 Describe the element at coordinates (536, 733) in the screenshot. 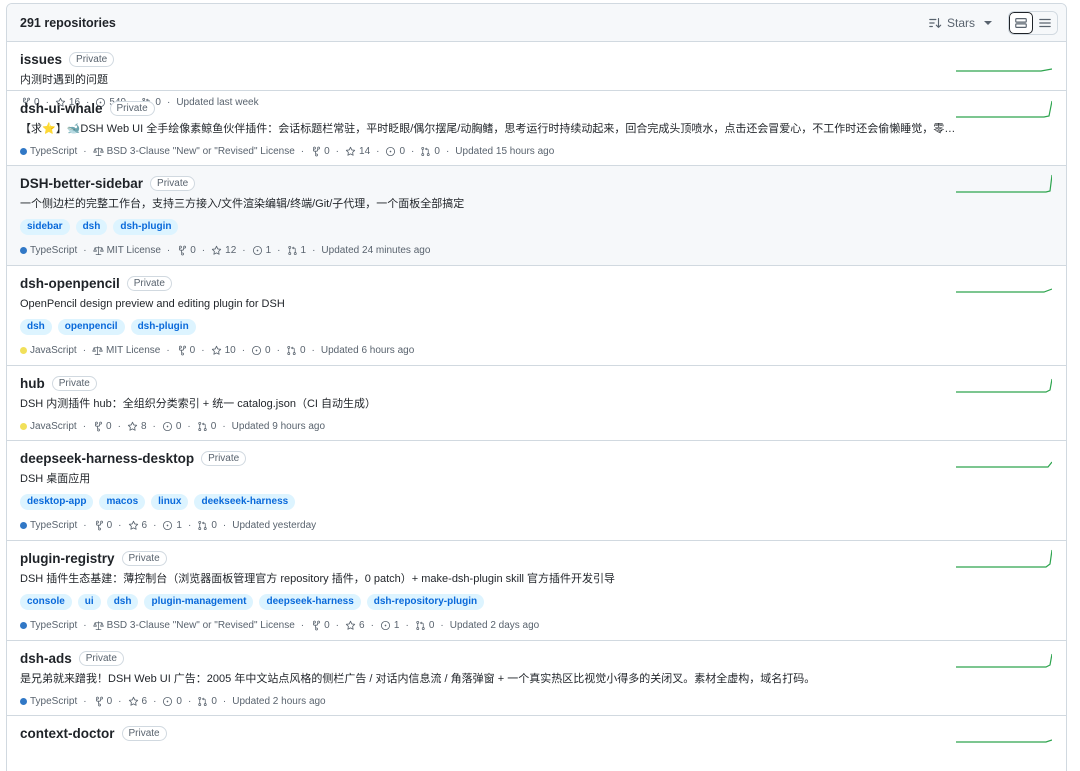

I see `repo-title-line: context-doctor Private` at that location.